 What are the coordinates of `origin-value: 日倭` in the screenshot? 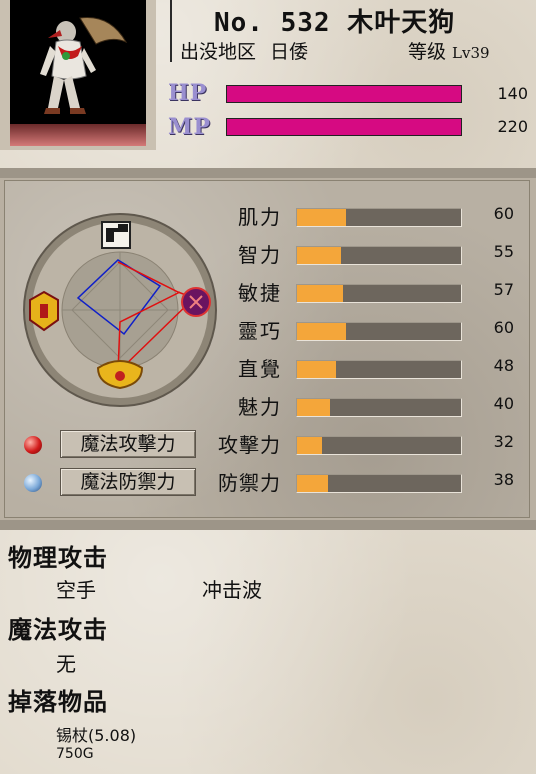 It's located at (289, 52).